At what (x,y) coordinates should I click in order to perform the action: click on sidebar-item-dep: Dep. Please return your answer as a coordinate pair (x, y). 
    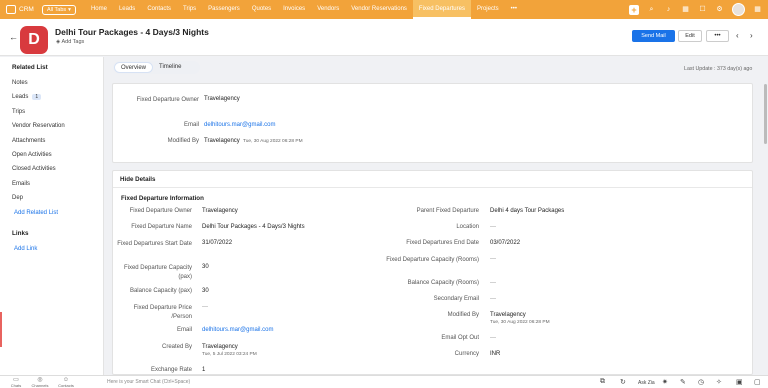
    Looking at the image, I should click on (17, 198).